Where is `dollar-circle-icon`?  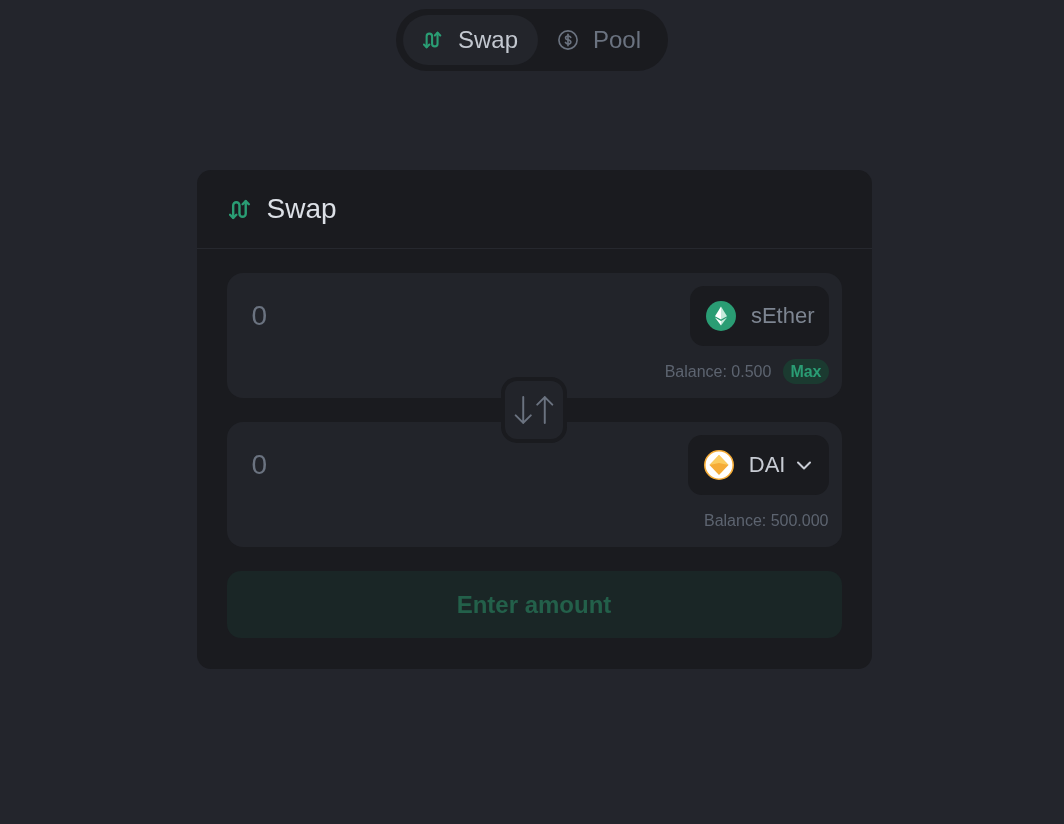
dollar-circle-icon is located at coordinates (568, 40).